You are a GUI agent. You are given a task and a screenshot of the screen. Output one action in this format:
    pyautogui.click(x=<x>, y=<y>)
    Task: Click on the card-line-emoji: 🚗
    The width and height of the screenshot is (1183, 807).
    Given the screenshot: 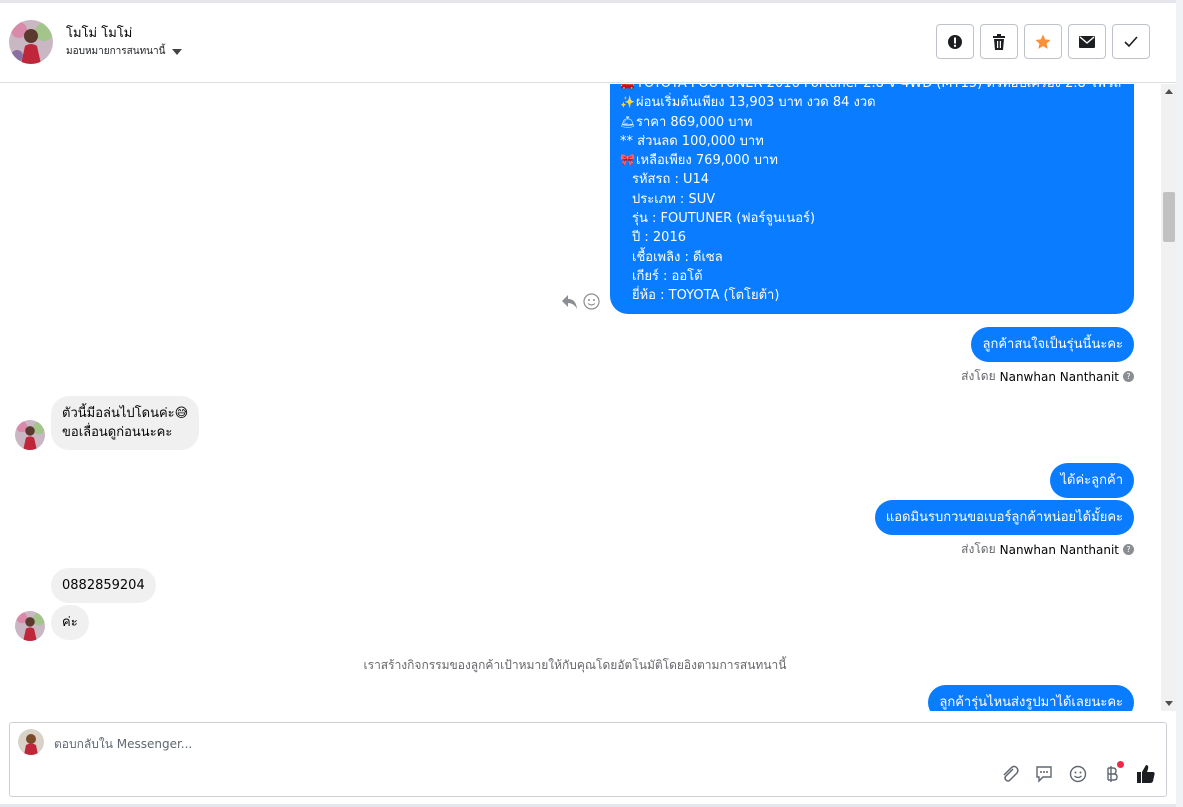 What is the action you would take?
    pyautogui.click(x=628, y=88)
    